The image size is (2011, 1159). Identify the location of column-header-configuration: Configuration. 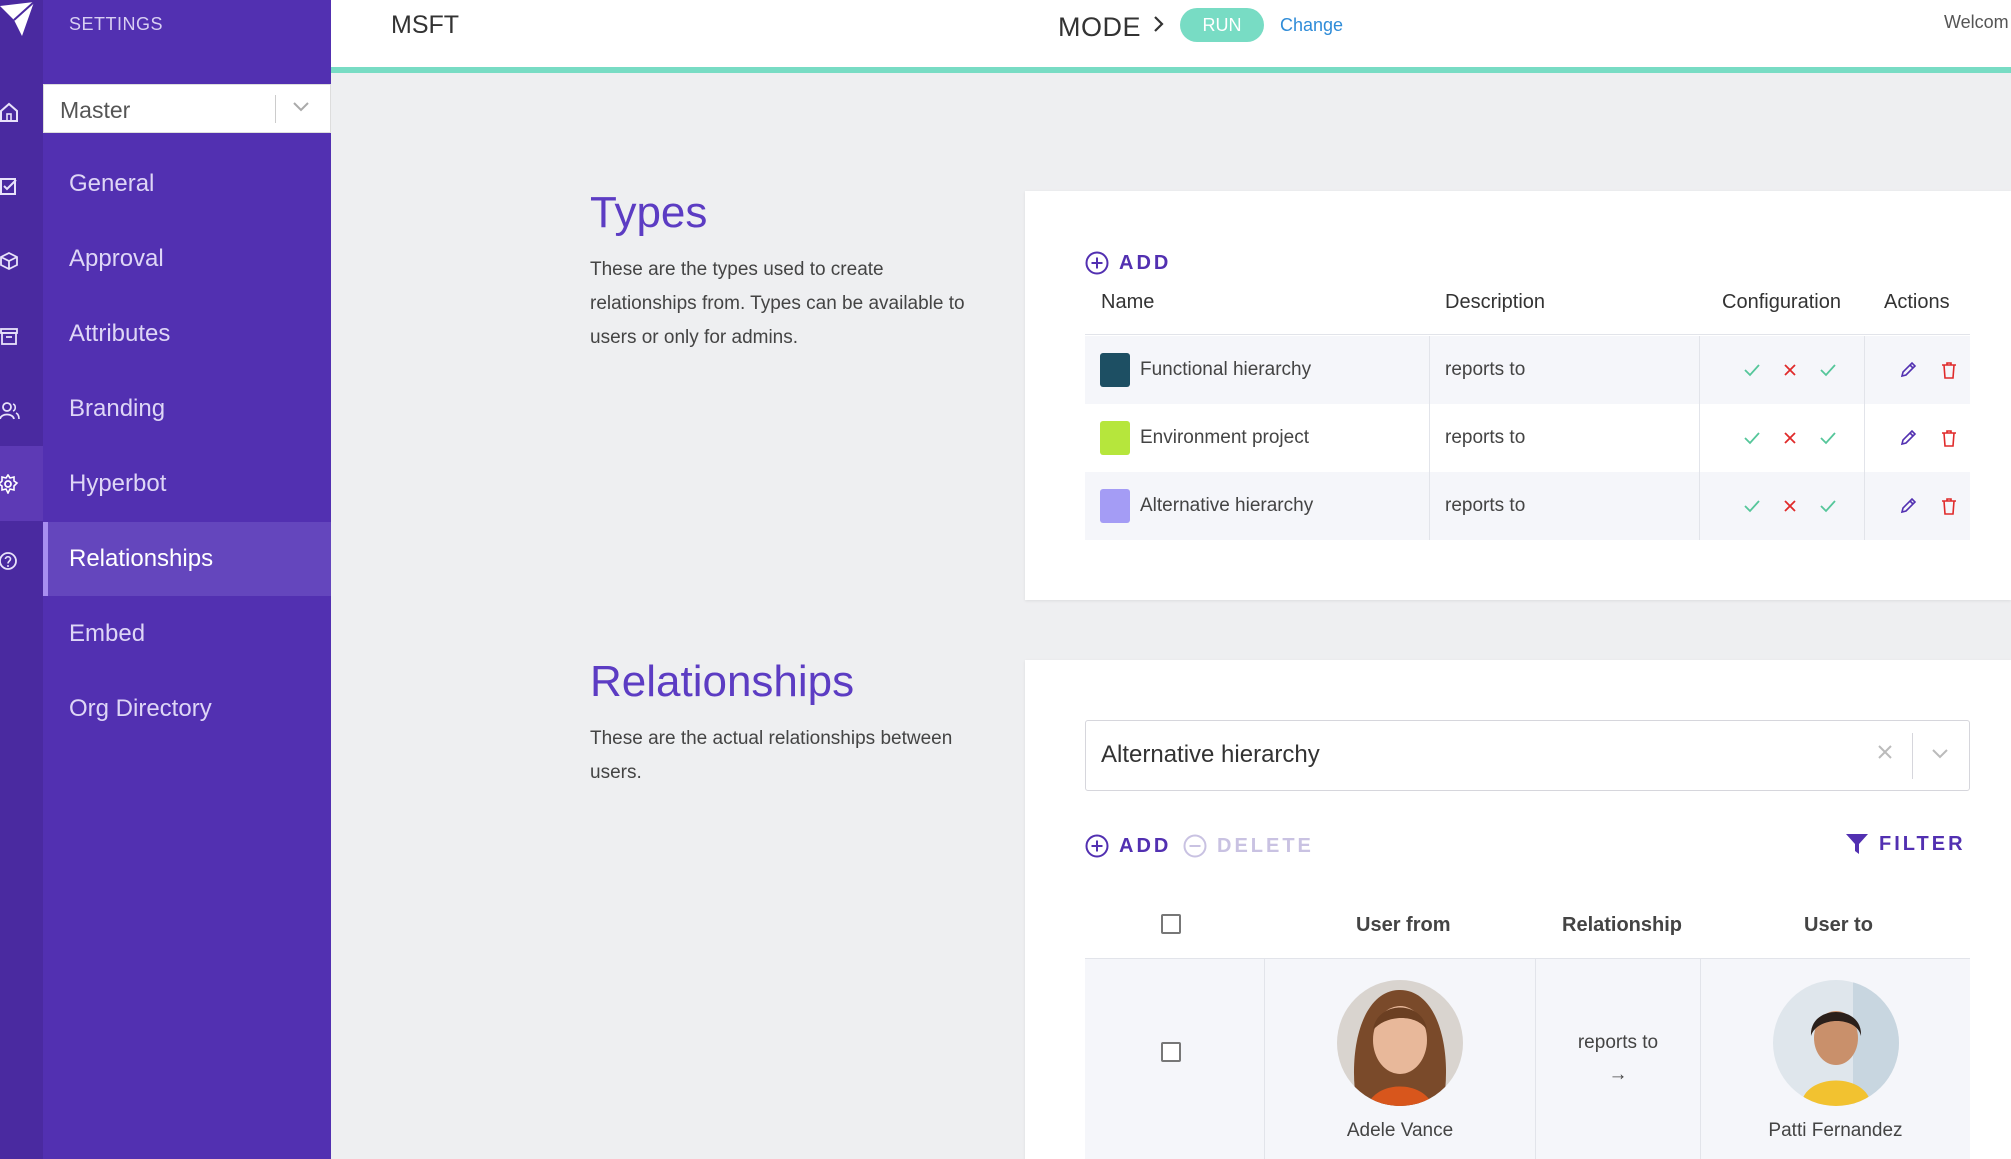
(1781, 302).